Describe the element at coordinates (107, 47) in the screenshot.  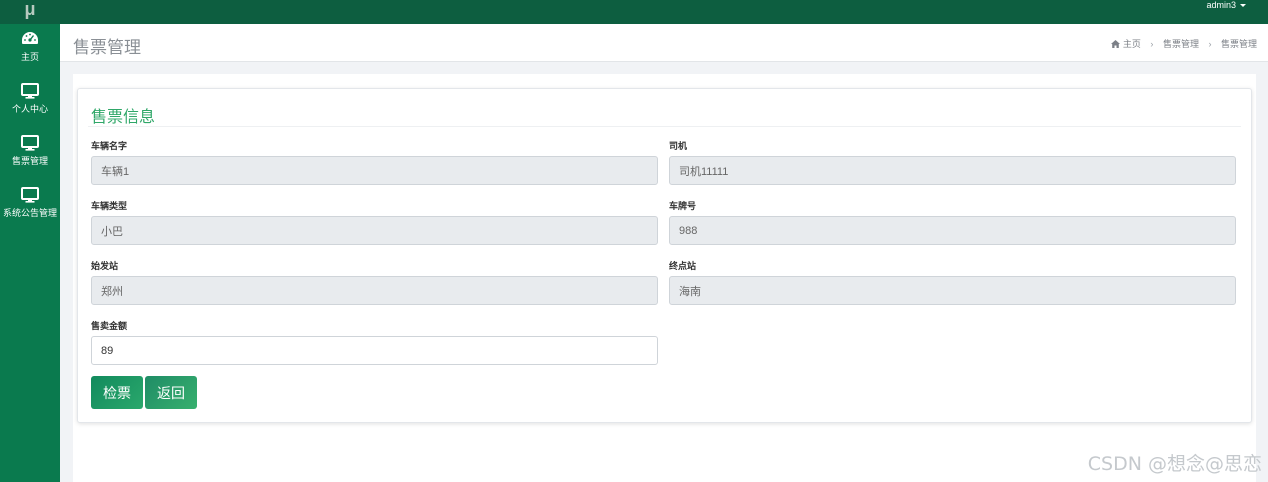
I see `page-title: 售票管理` at that location.